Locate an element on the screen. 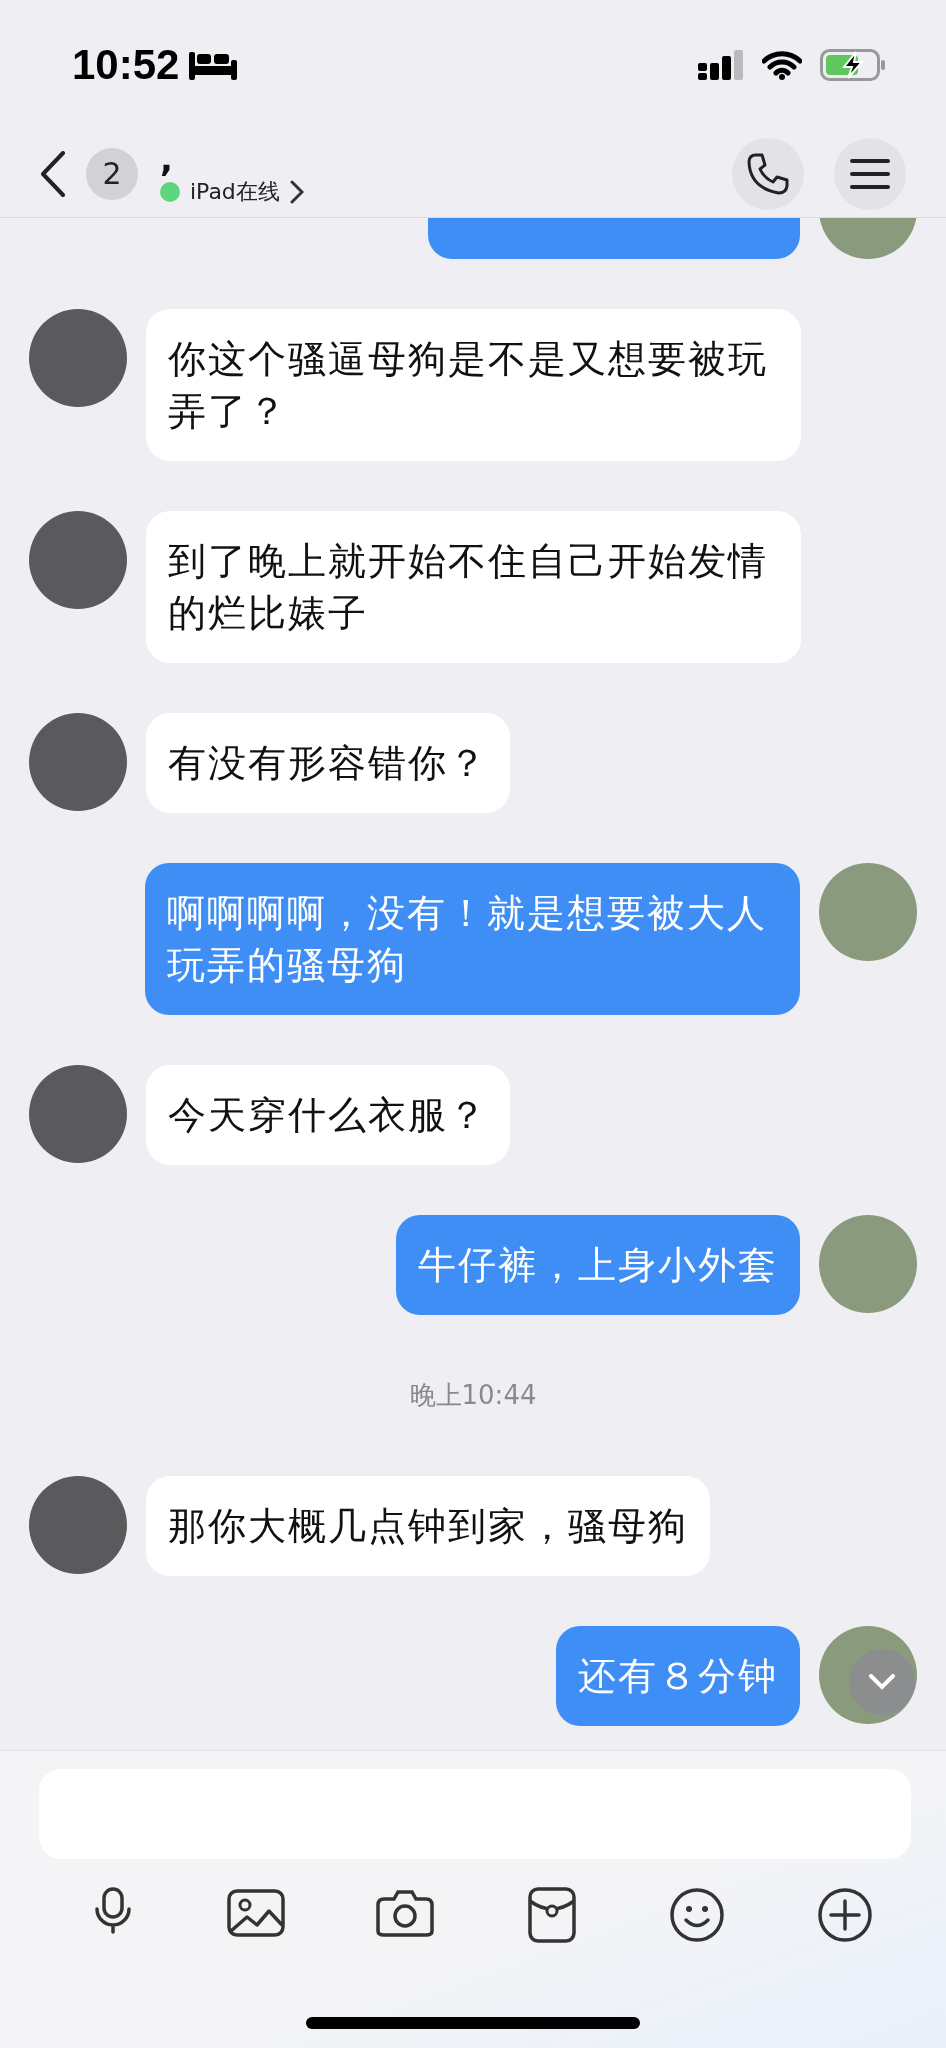 The width and height of the screenshot is (946, 2048). message-bubble: 啊啊啊啊，没有！就是想要被大人玩弄的骚母狗 is located at coordinates (472, 939).